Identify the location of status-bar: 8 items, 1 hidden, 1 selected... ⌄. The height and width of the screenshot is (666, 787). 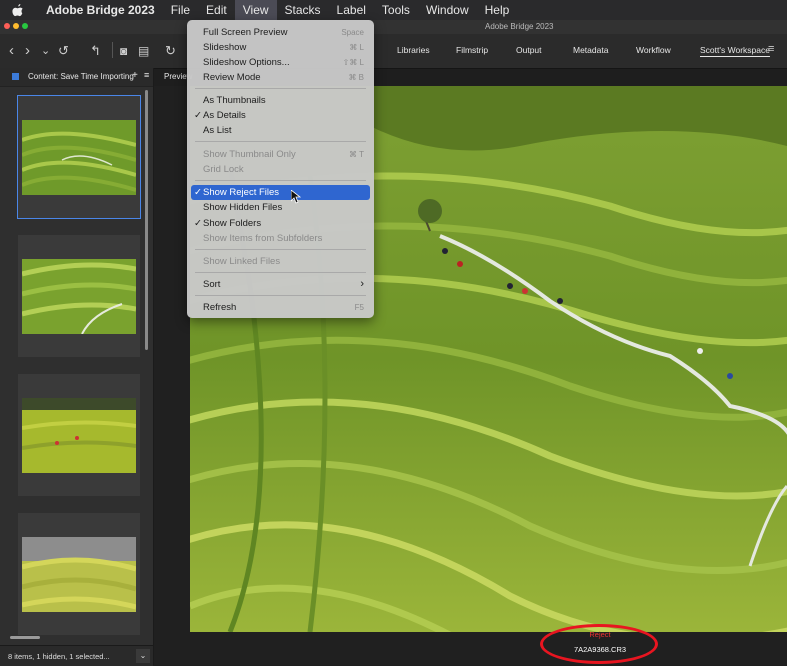
(76, 655).